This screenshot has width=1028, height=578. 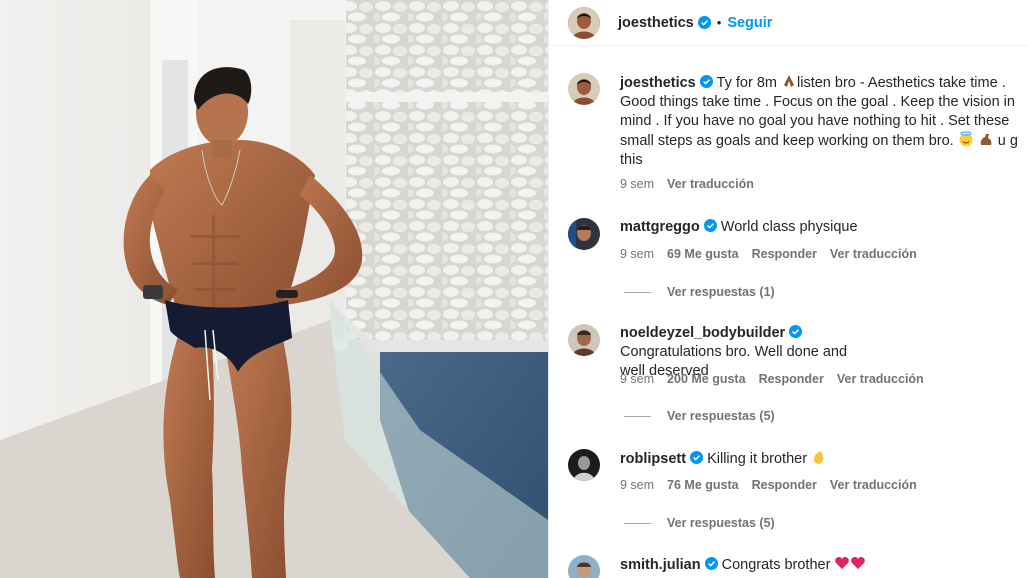 I want to click on comment-text: mattgreggo World class physique, so click(x=824, y=227).